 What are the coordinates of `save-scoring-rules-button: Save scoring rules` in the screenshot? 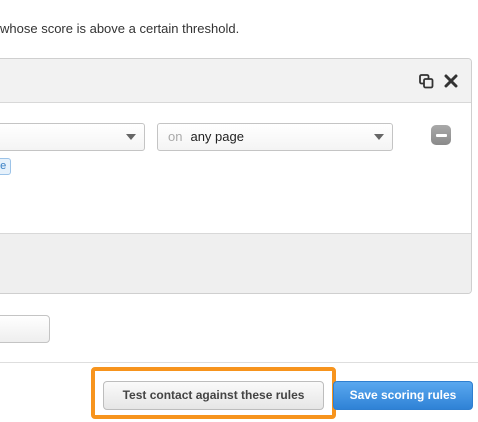 It's located at (403, 395).